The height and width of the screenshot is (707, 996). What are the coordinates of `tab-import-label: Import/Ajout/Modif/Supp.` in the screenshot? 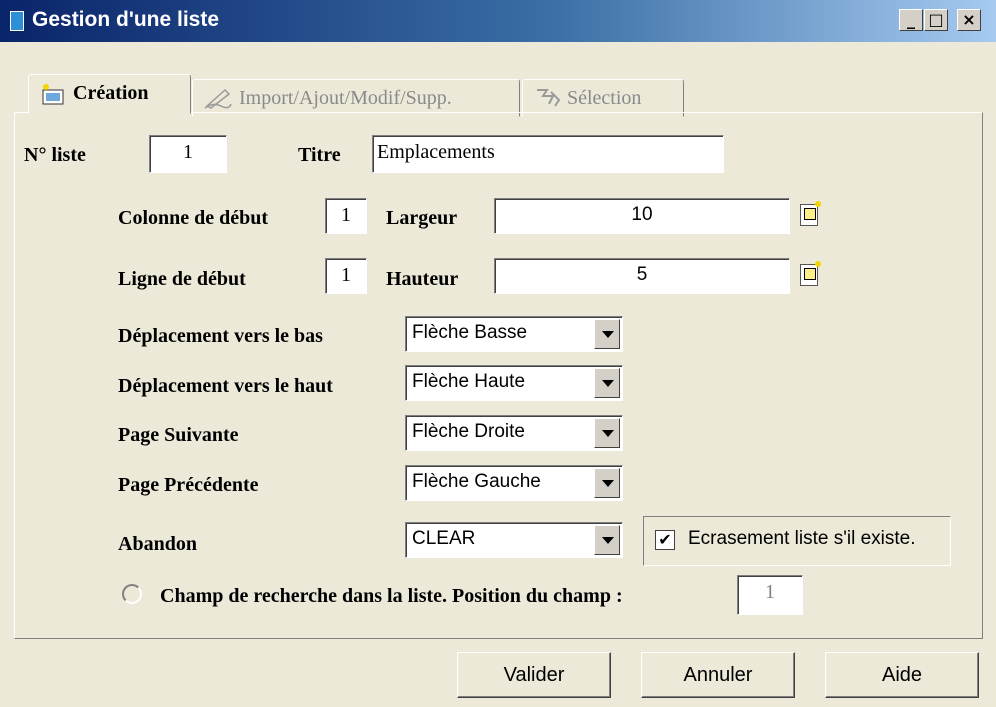 It's located at (345, 98).